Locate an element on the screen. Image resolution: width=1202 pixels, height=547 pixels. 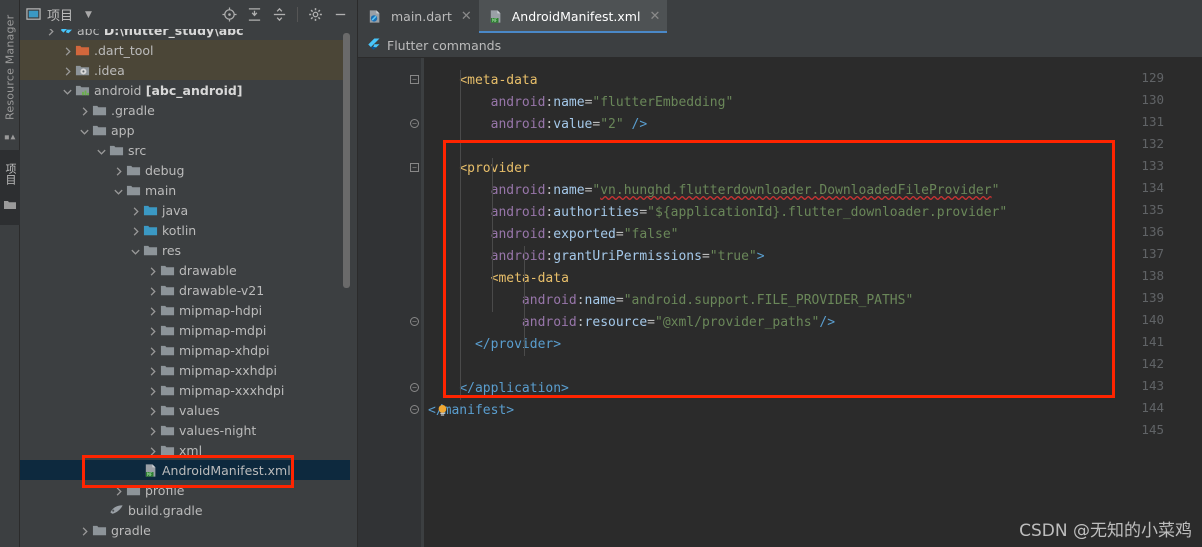
tree-item-kotlin: kotlin is located at coordinates (185, 230).